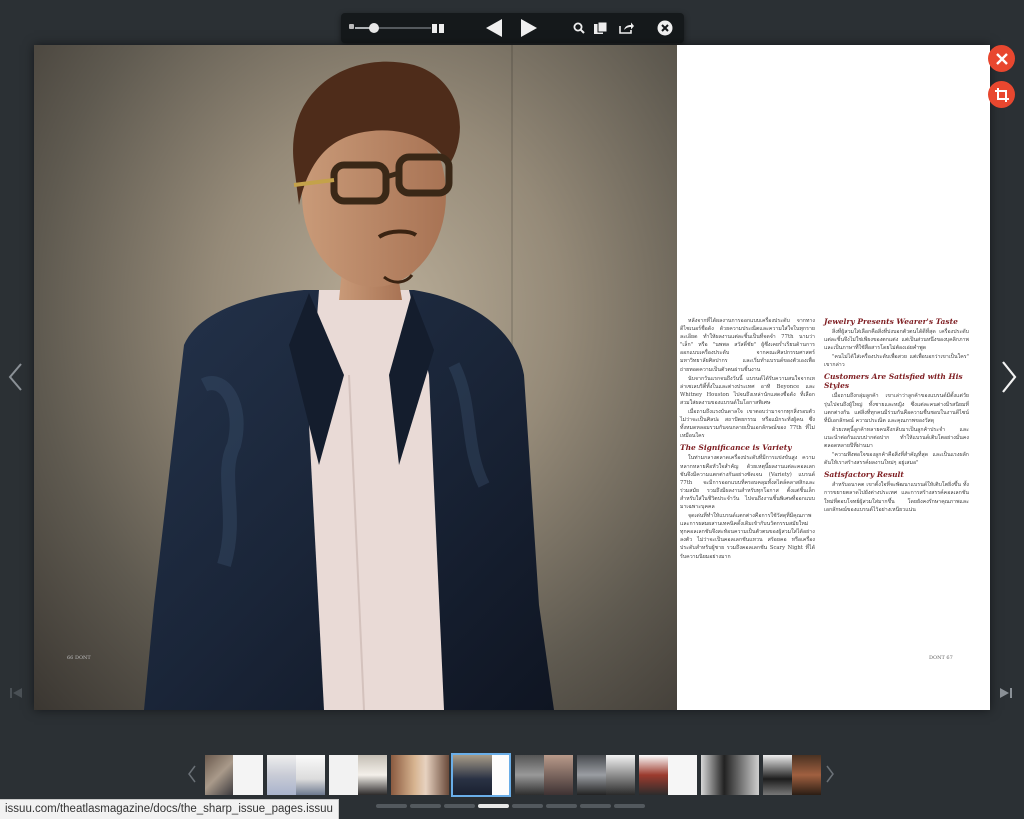 The image size is (1024, 819). I want to click on skip-back-icon, so click(16, 693).